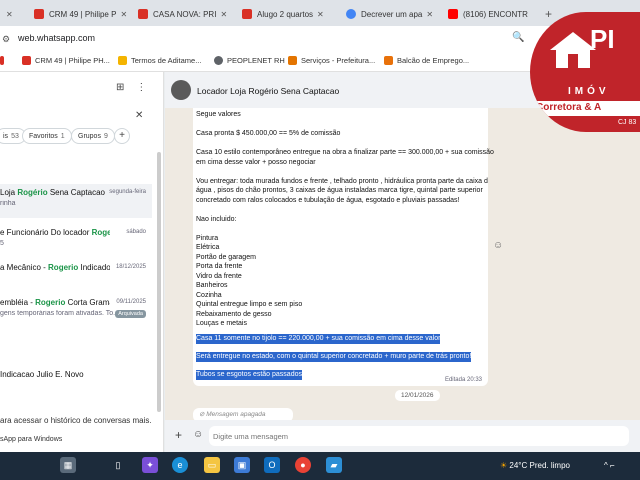  Describe the element at coordinates (218, 114) in the screenshot. I see `message-line: Segue valores` at that location.